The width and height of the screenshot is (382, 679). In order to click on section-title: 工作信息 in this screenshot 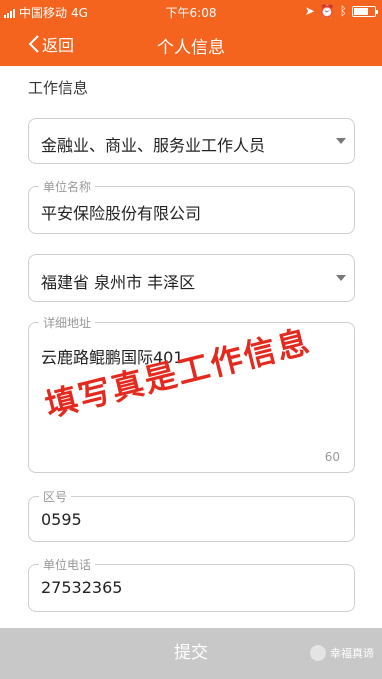, I will do `click(58, 88)`.